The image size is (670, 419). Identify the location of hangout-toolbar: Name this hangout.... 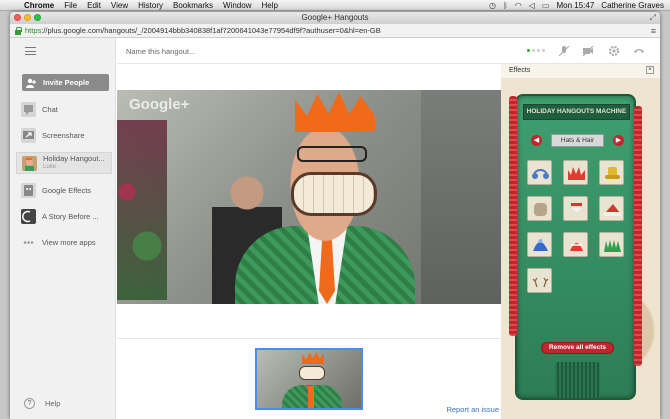
(388, 51).